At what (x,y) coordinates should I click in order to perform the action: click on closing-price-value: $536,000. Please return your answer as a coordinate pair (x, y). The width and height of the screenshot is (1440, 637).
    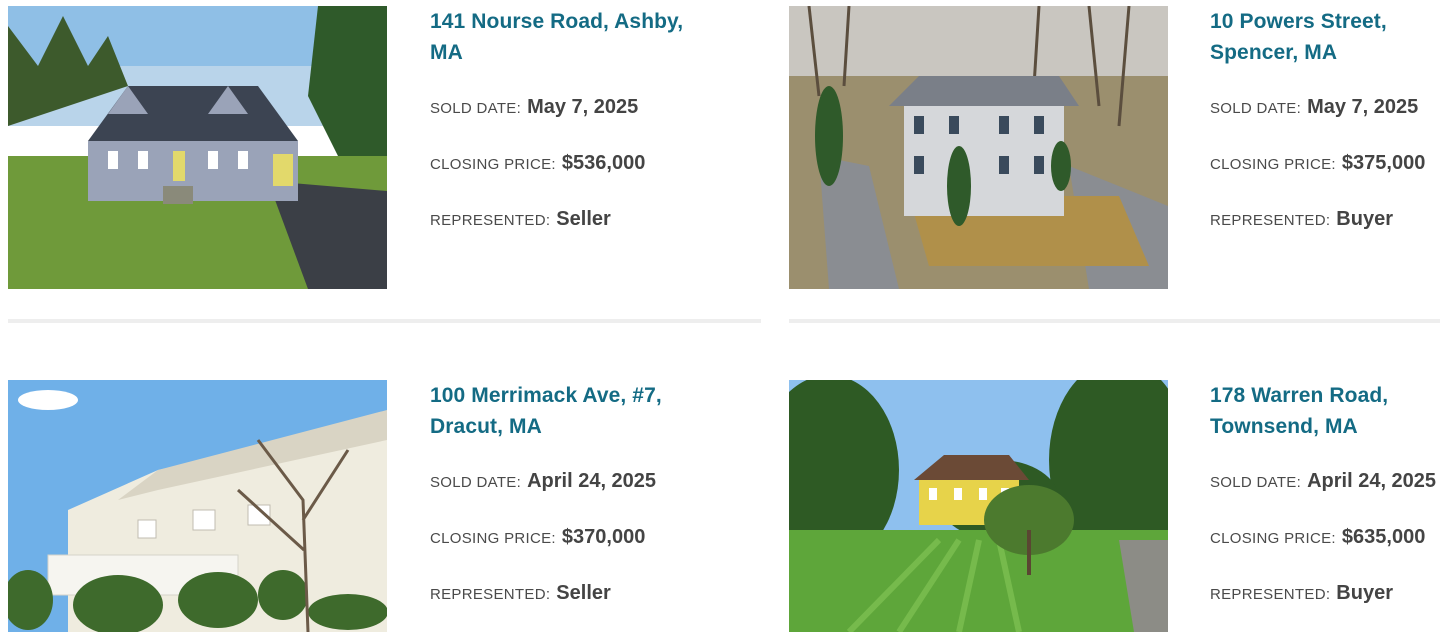
    Looking at the image, I should click on (603, 163).